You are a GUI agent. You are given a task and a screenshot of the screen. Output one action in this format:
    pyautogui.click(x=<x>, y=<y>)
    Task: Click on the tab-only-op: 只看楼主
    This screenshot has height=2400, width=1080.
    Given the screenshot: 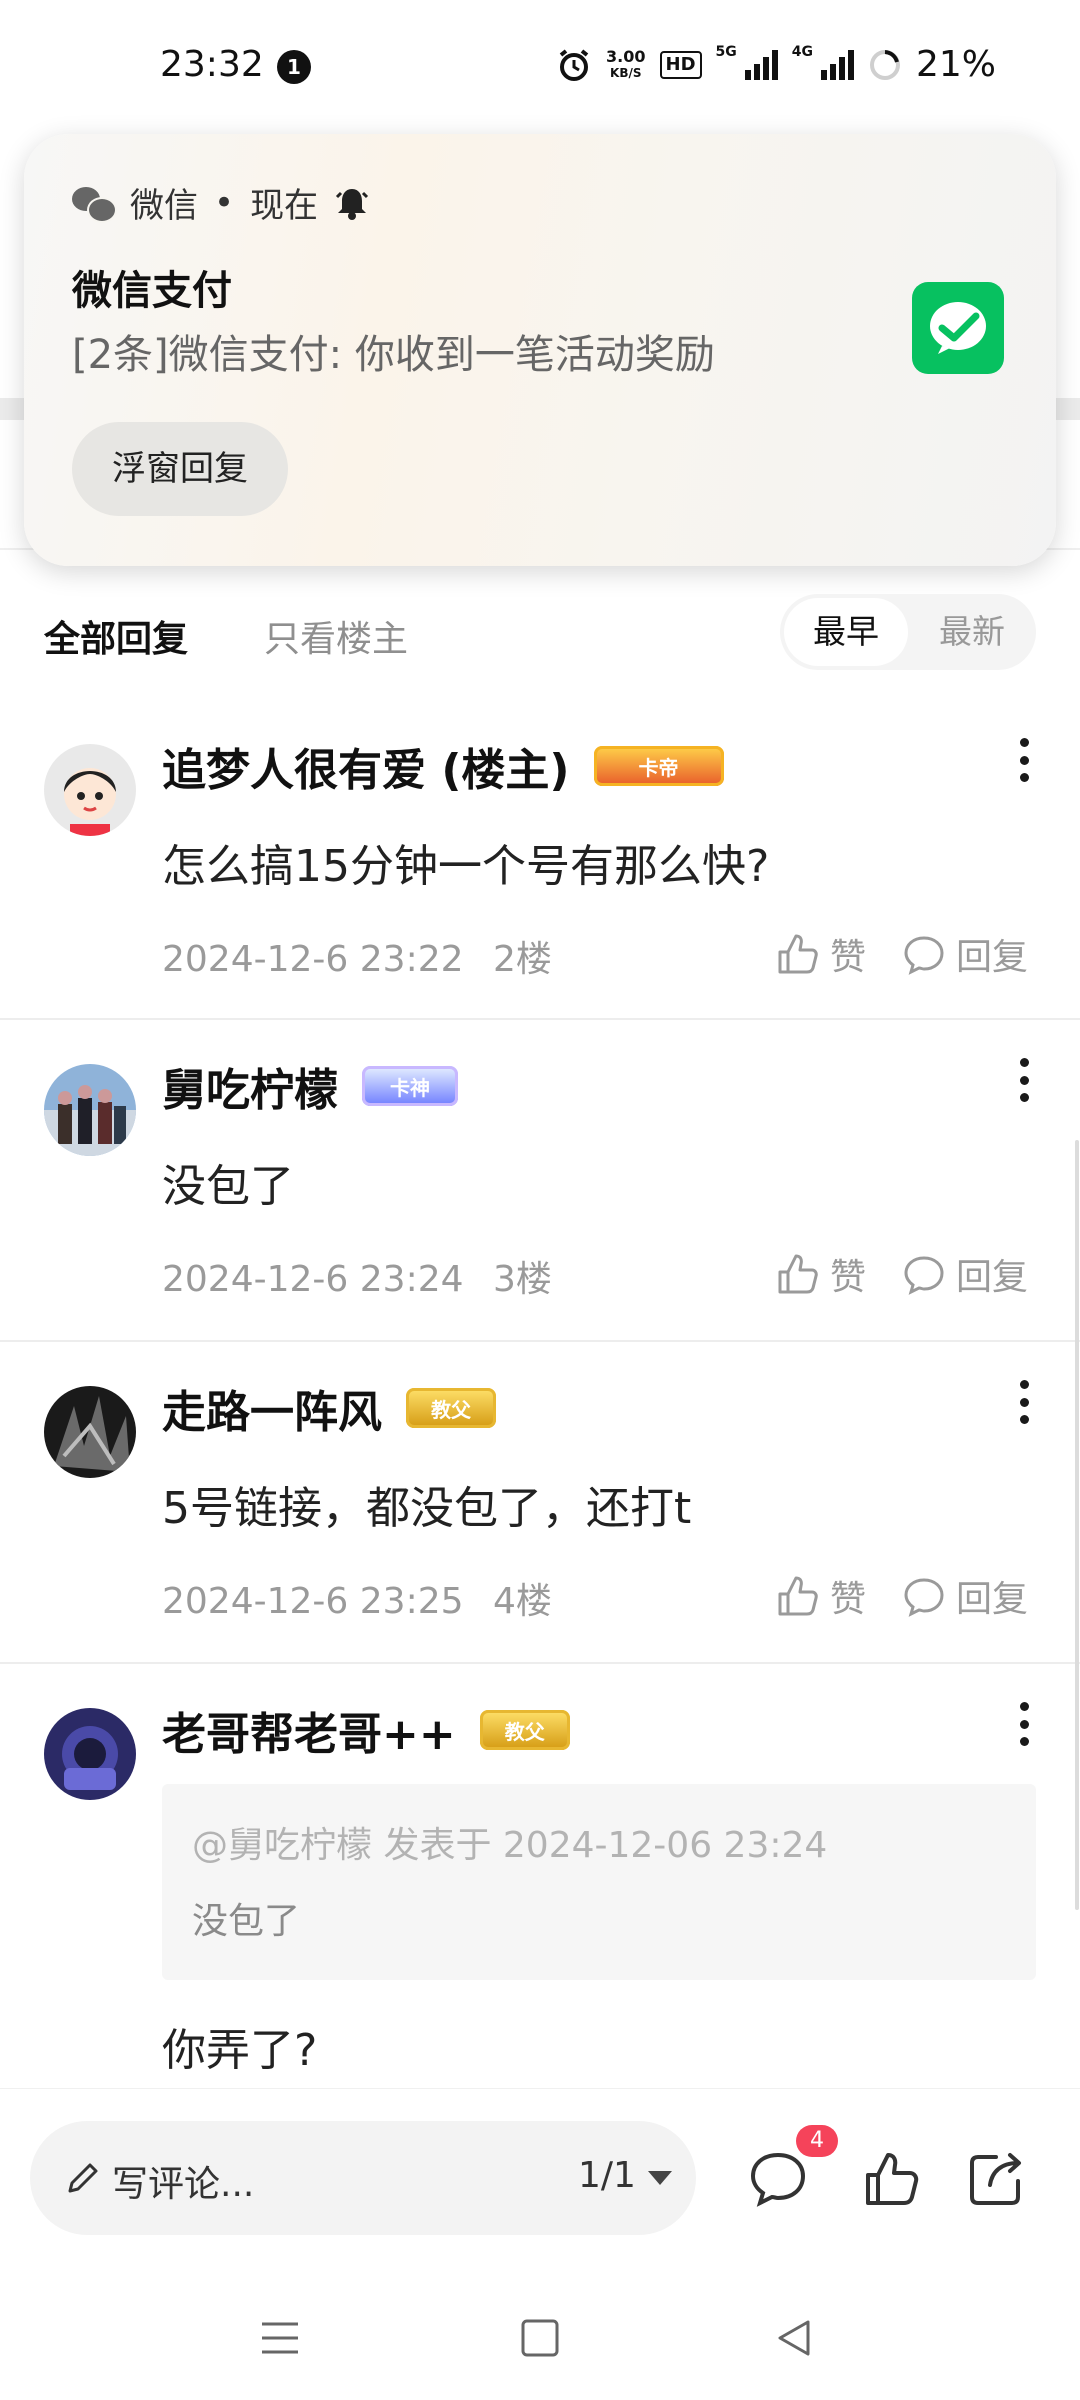 What is the action you would take?
    pyautogui.click(x=336, y=636)
    